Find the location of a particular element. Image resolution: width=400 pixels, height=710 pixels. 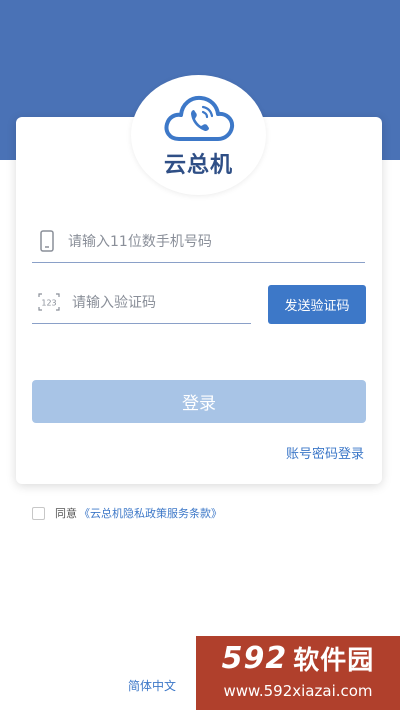

watermark-brand: 592 软件园 is located at coordinates (298, 658).